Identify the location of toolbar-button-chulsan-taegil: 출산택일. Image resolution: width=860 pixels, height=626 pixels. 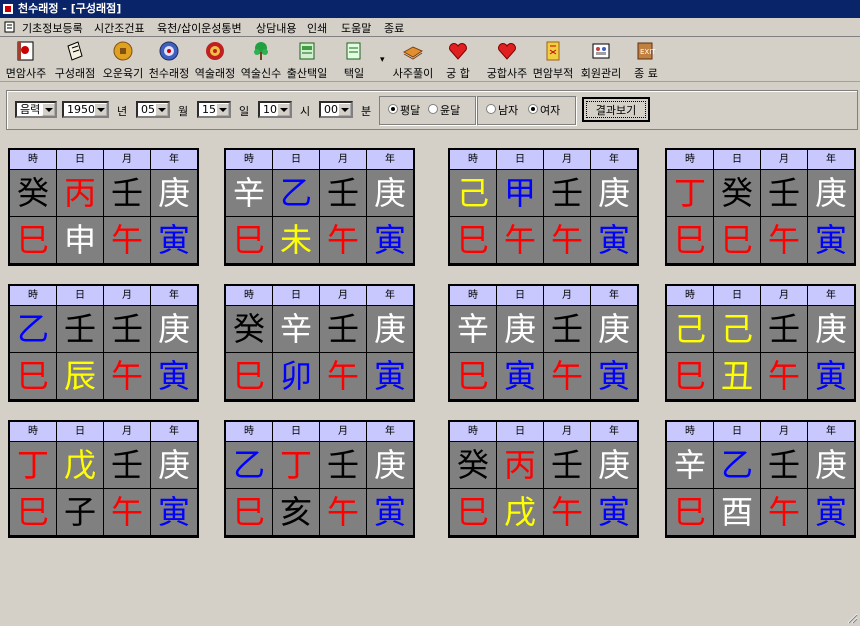
(307, 59).